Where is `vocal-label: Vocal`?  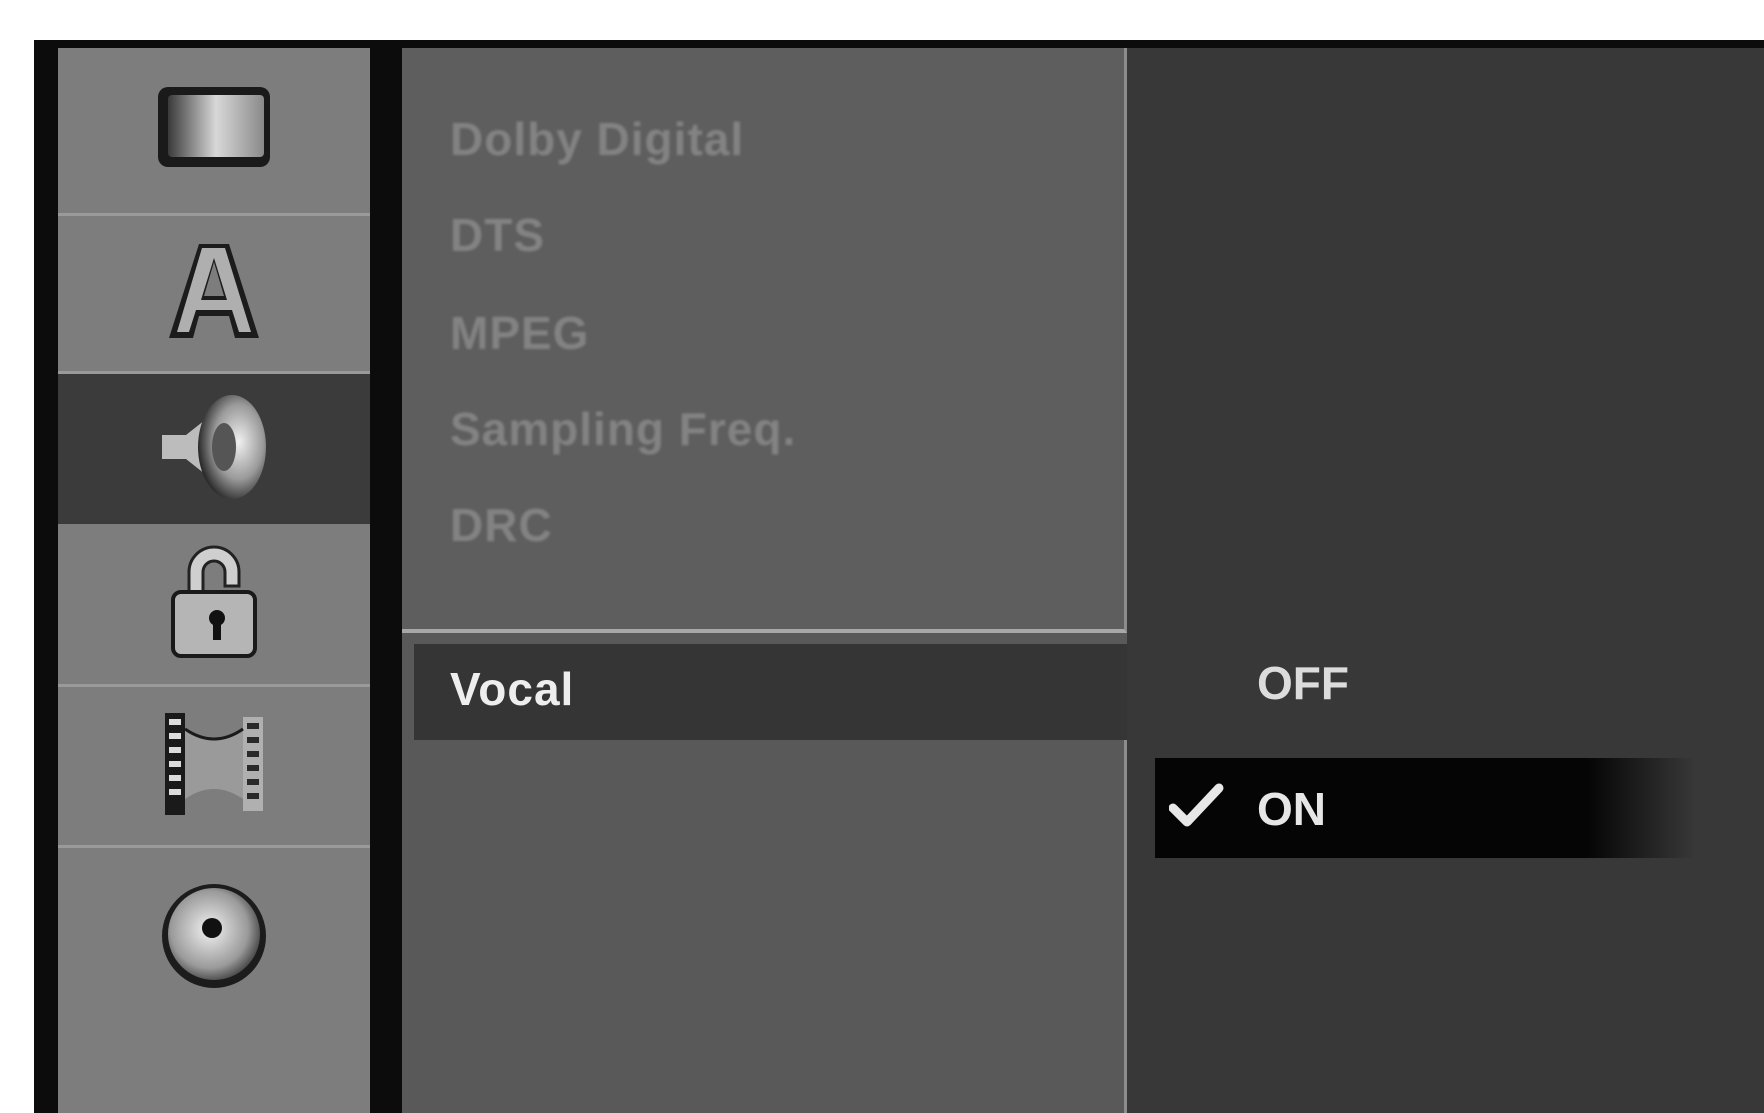 vocal-label: Vocal is located at coordinates (512, 689).